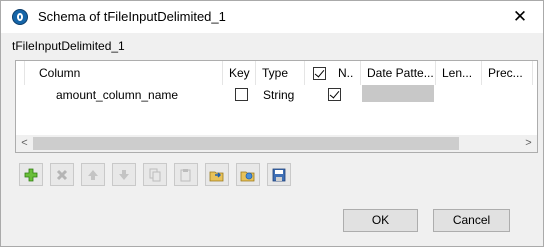 This screenshot has height=248, width=545. I want to click on copy-button, so click(155, 174).